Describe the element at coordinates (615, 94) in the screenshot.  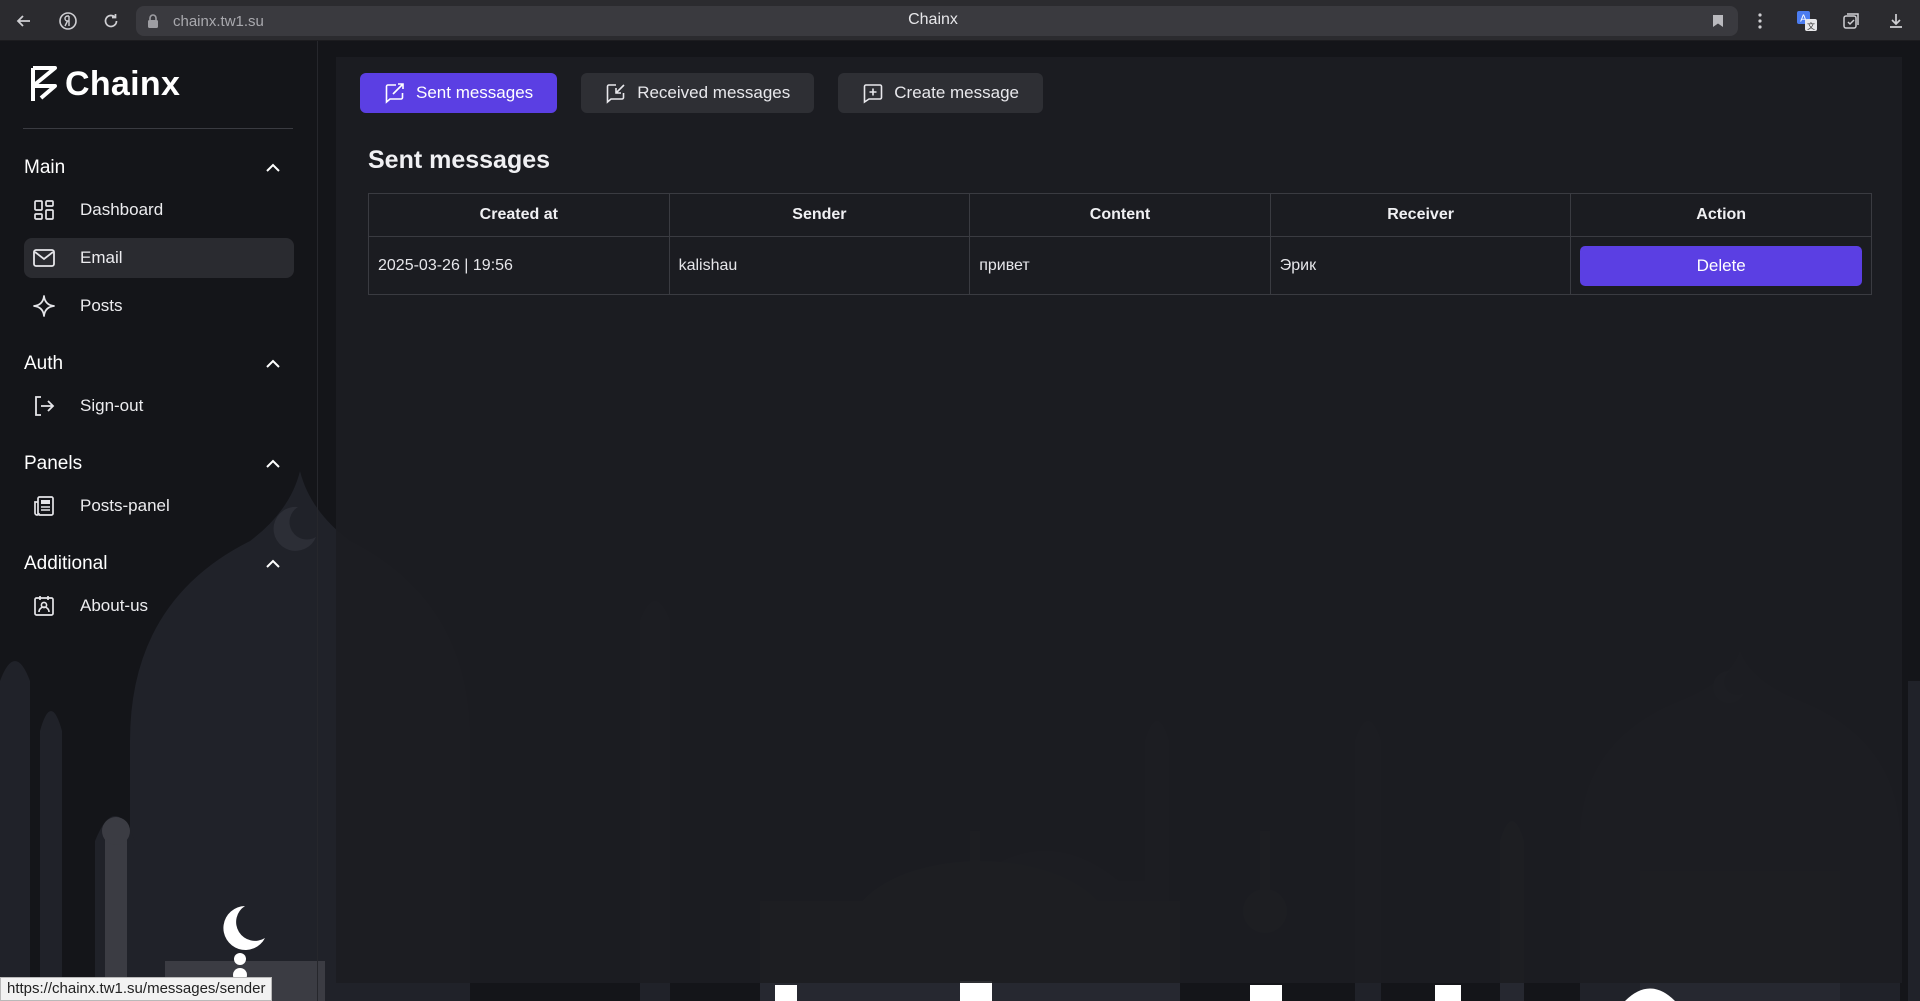
I see `received-message-icon` at that location.